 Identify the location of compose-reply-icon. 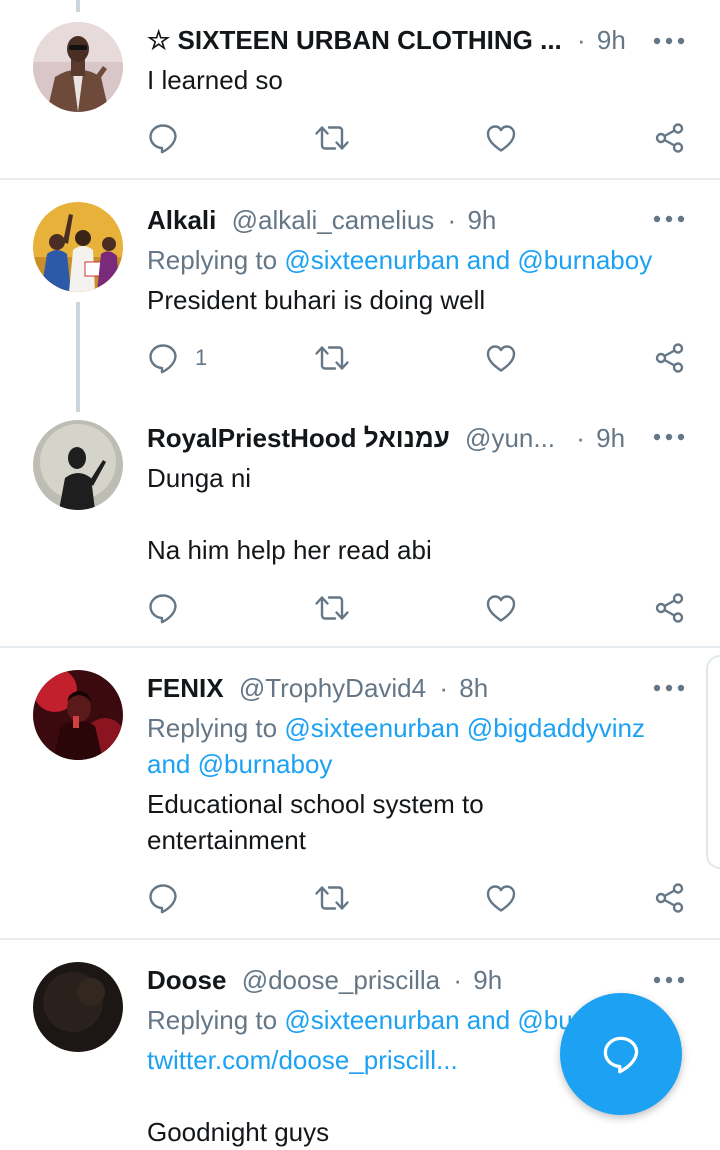
(621, 1055).